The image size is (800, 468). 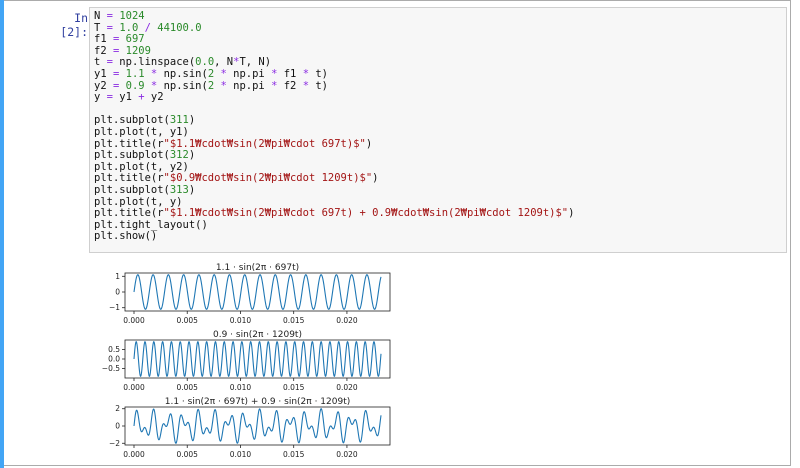 What do you see at coordinates (114, 349) in the screenshot?
I see `y-tick-label: 0.5` at bounding box center [114, 349].